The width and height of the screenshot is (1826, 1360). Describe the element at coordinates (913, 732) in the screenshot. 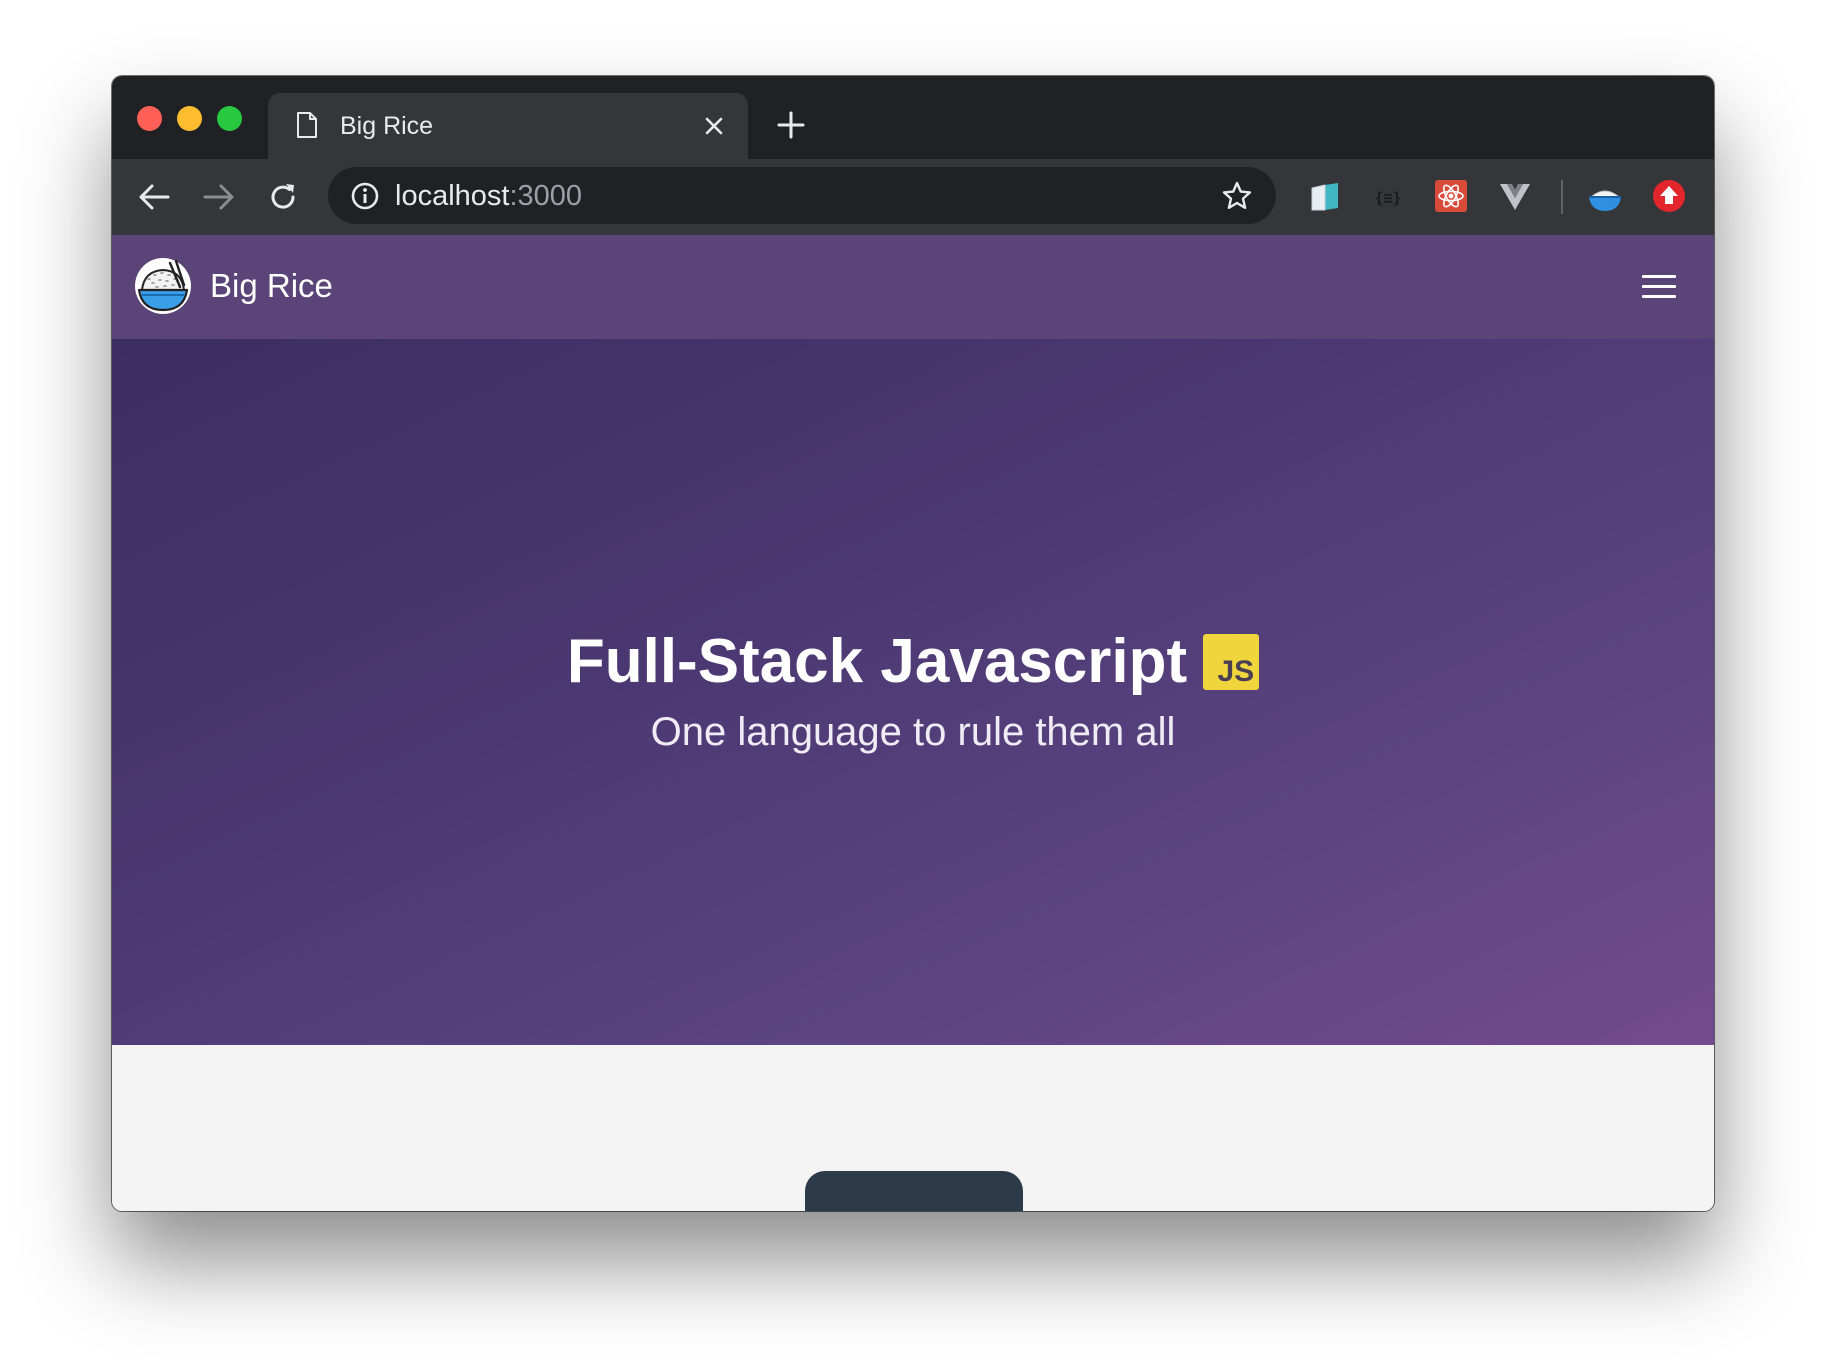

I see `hero-subtitle: One language to rule them all` at that location.